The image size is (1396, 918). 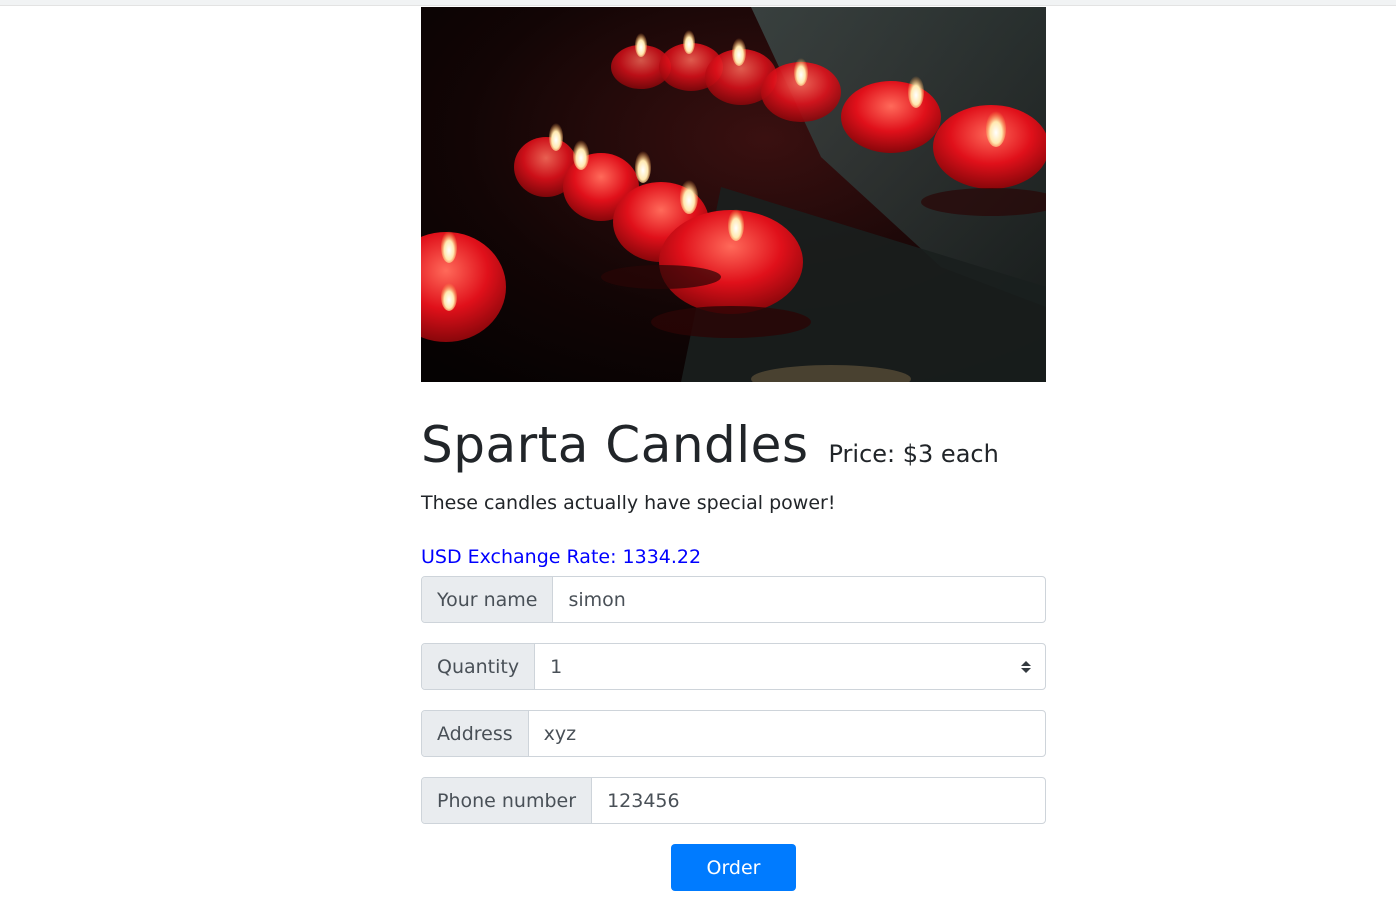 I want to click on name-input-group: Your name, so click(x=733, y=599).